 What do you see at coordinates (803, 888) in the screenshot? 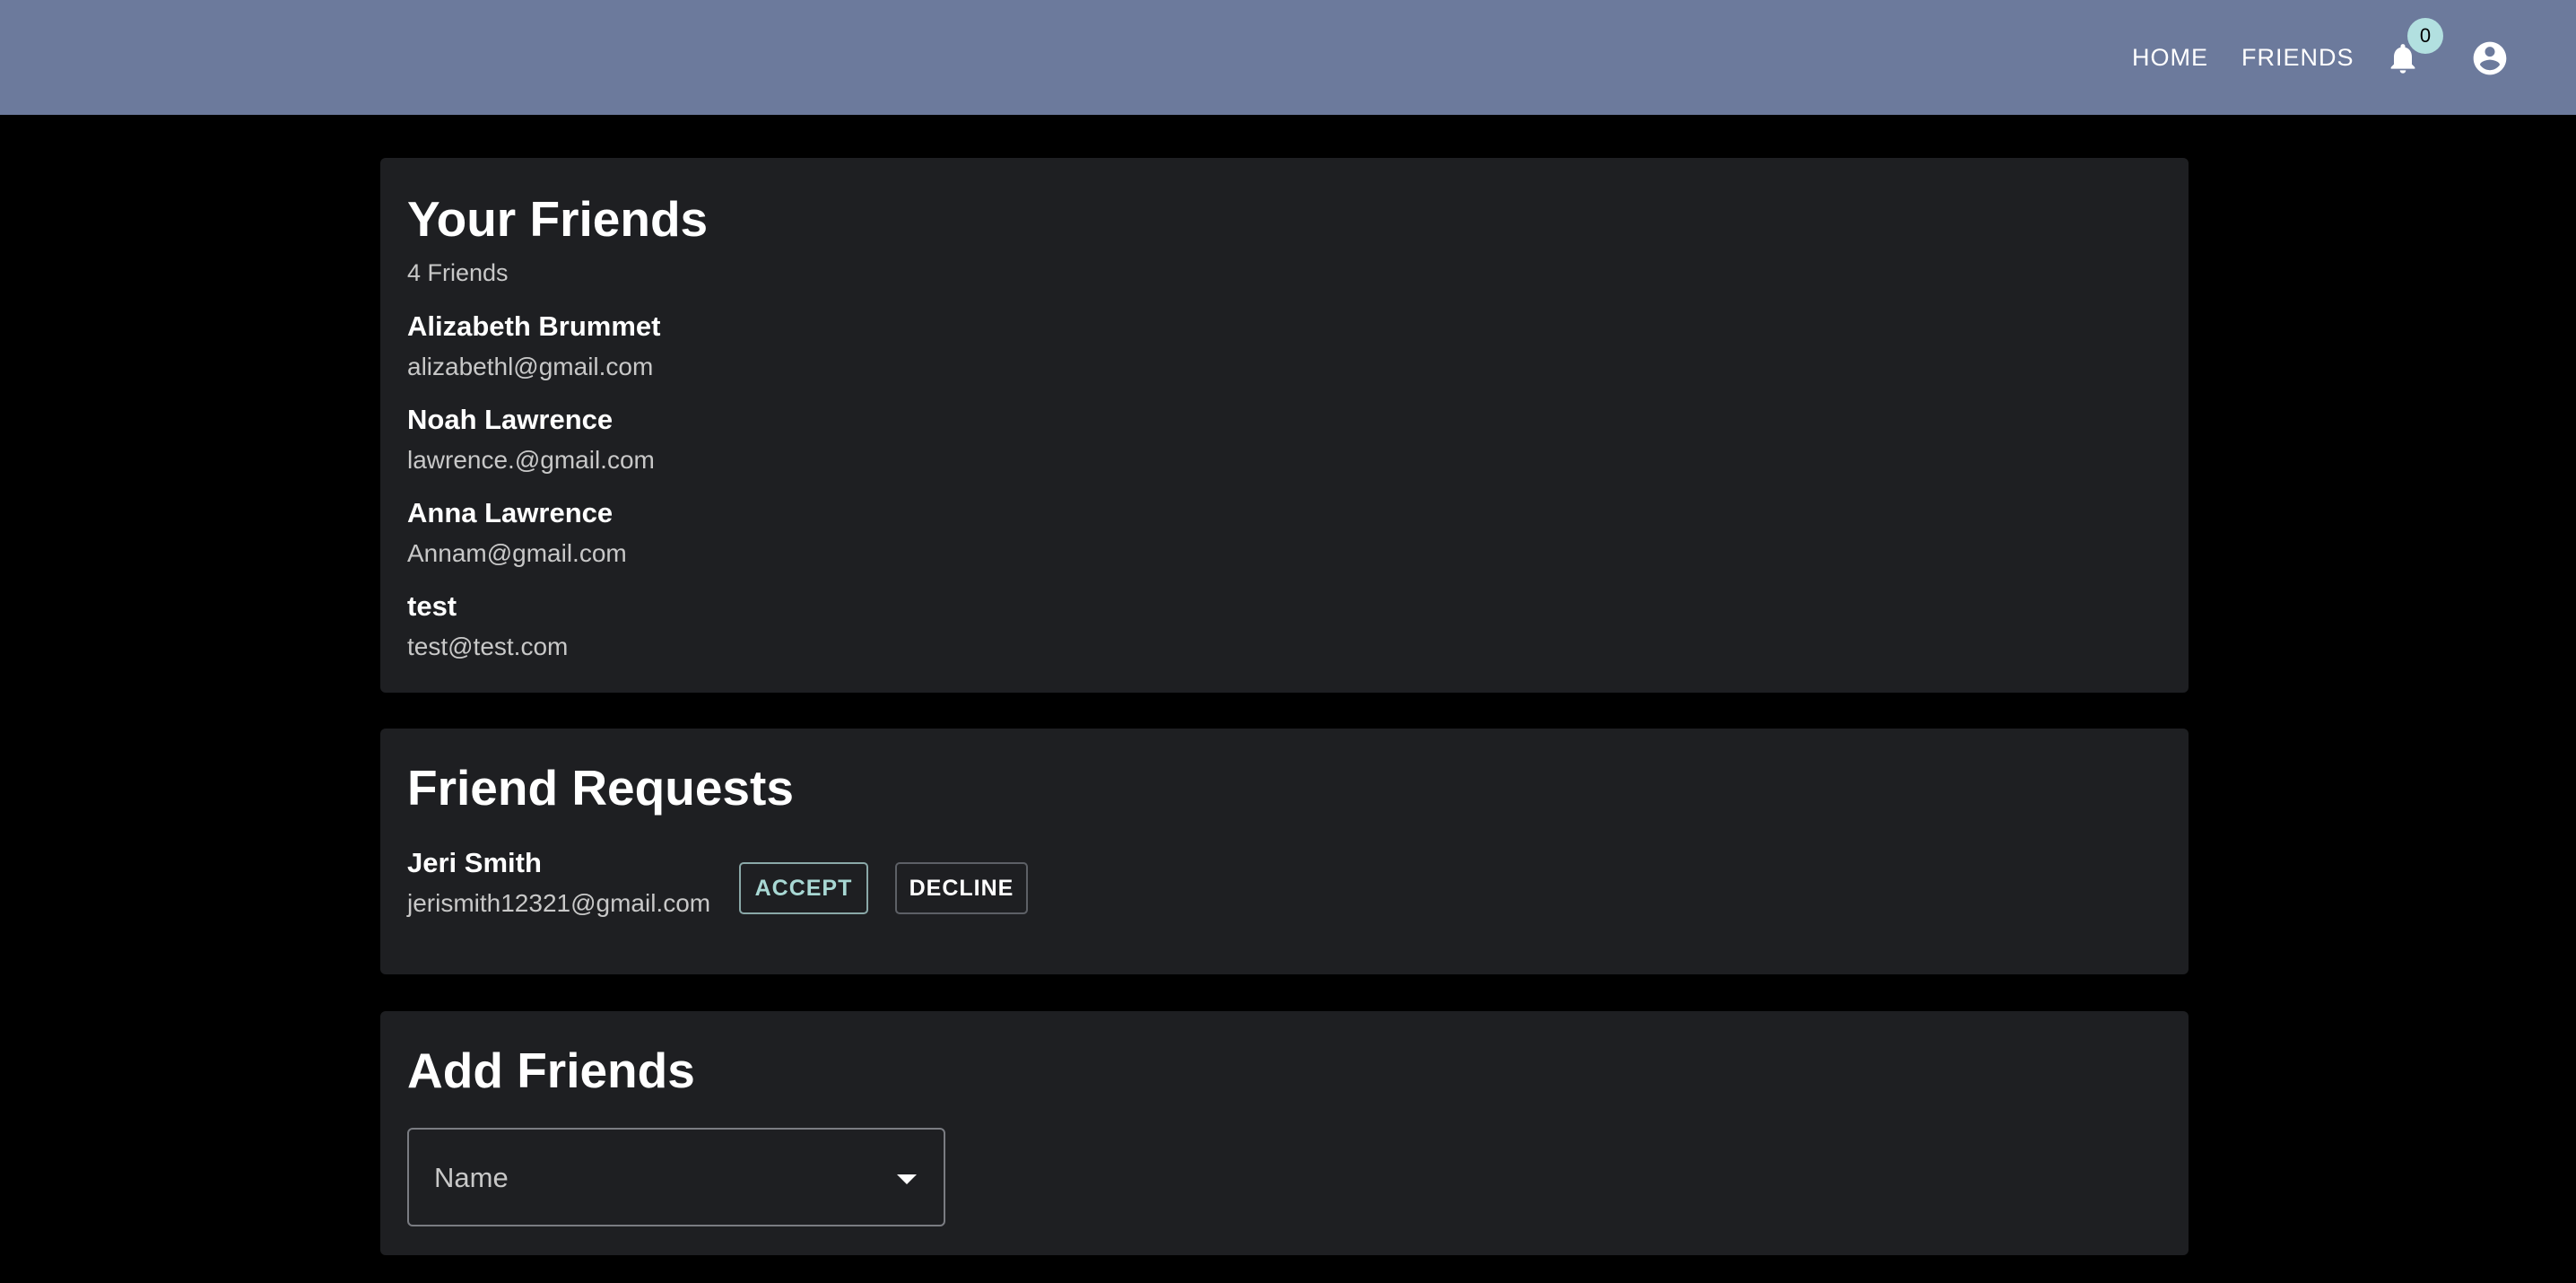
I see `accept-button: ACCEPT` at bounding box center [803, 888].